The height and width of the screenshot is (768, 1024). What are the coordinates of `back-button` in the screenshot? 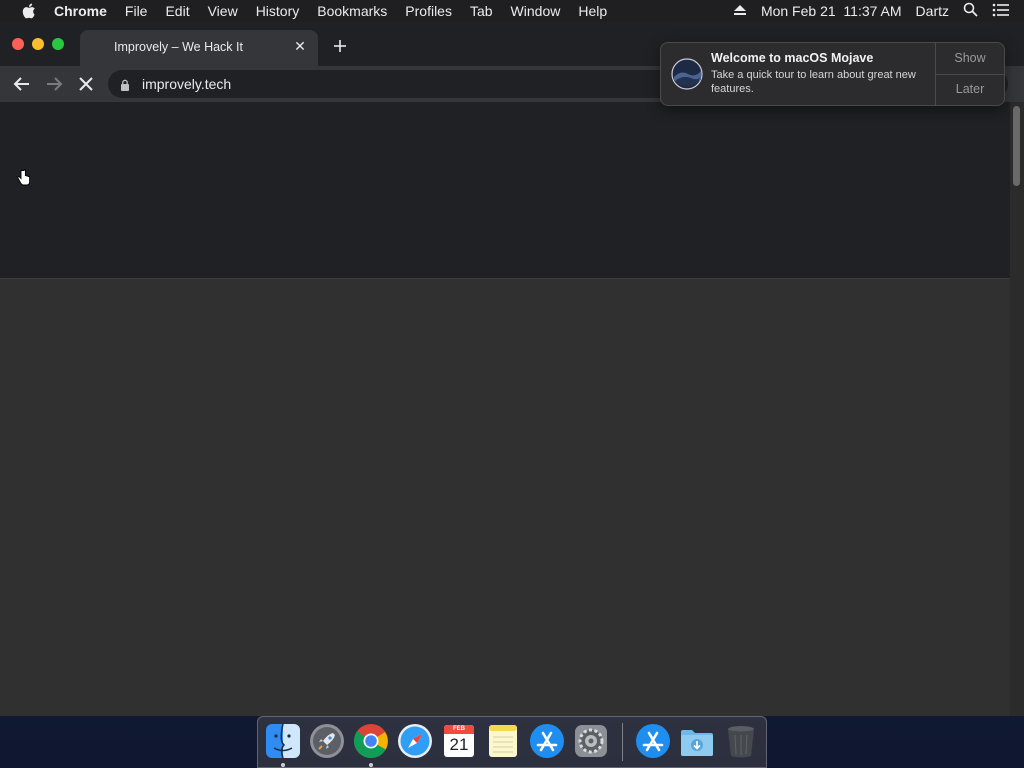 It's located at (22, 84).